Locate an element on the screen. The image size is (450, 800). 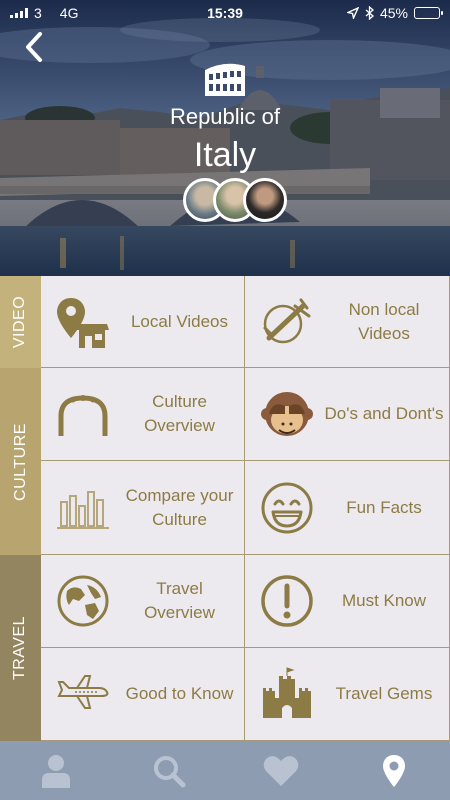
dos-and-donts-button: Do's and Dont's is located at coordinates (347, 414).